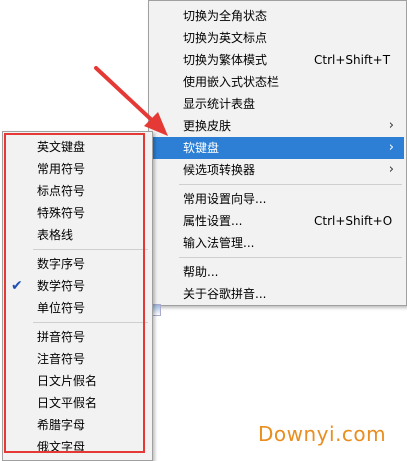 This screenshot has width=407, height=461. What do you see at coordinates (77, 235) in the screenshot?
I see `submenu-item-table-lines: 表格线` at bounding box center [77, 235].